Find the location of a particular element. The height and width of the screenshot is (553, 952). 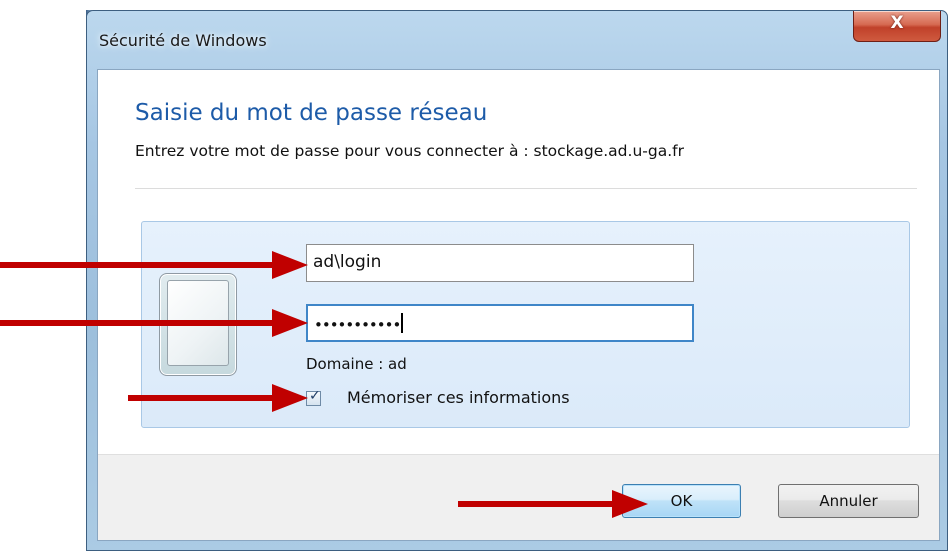

password-field: ••••••••••• is located at coordinates (500, 323).